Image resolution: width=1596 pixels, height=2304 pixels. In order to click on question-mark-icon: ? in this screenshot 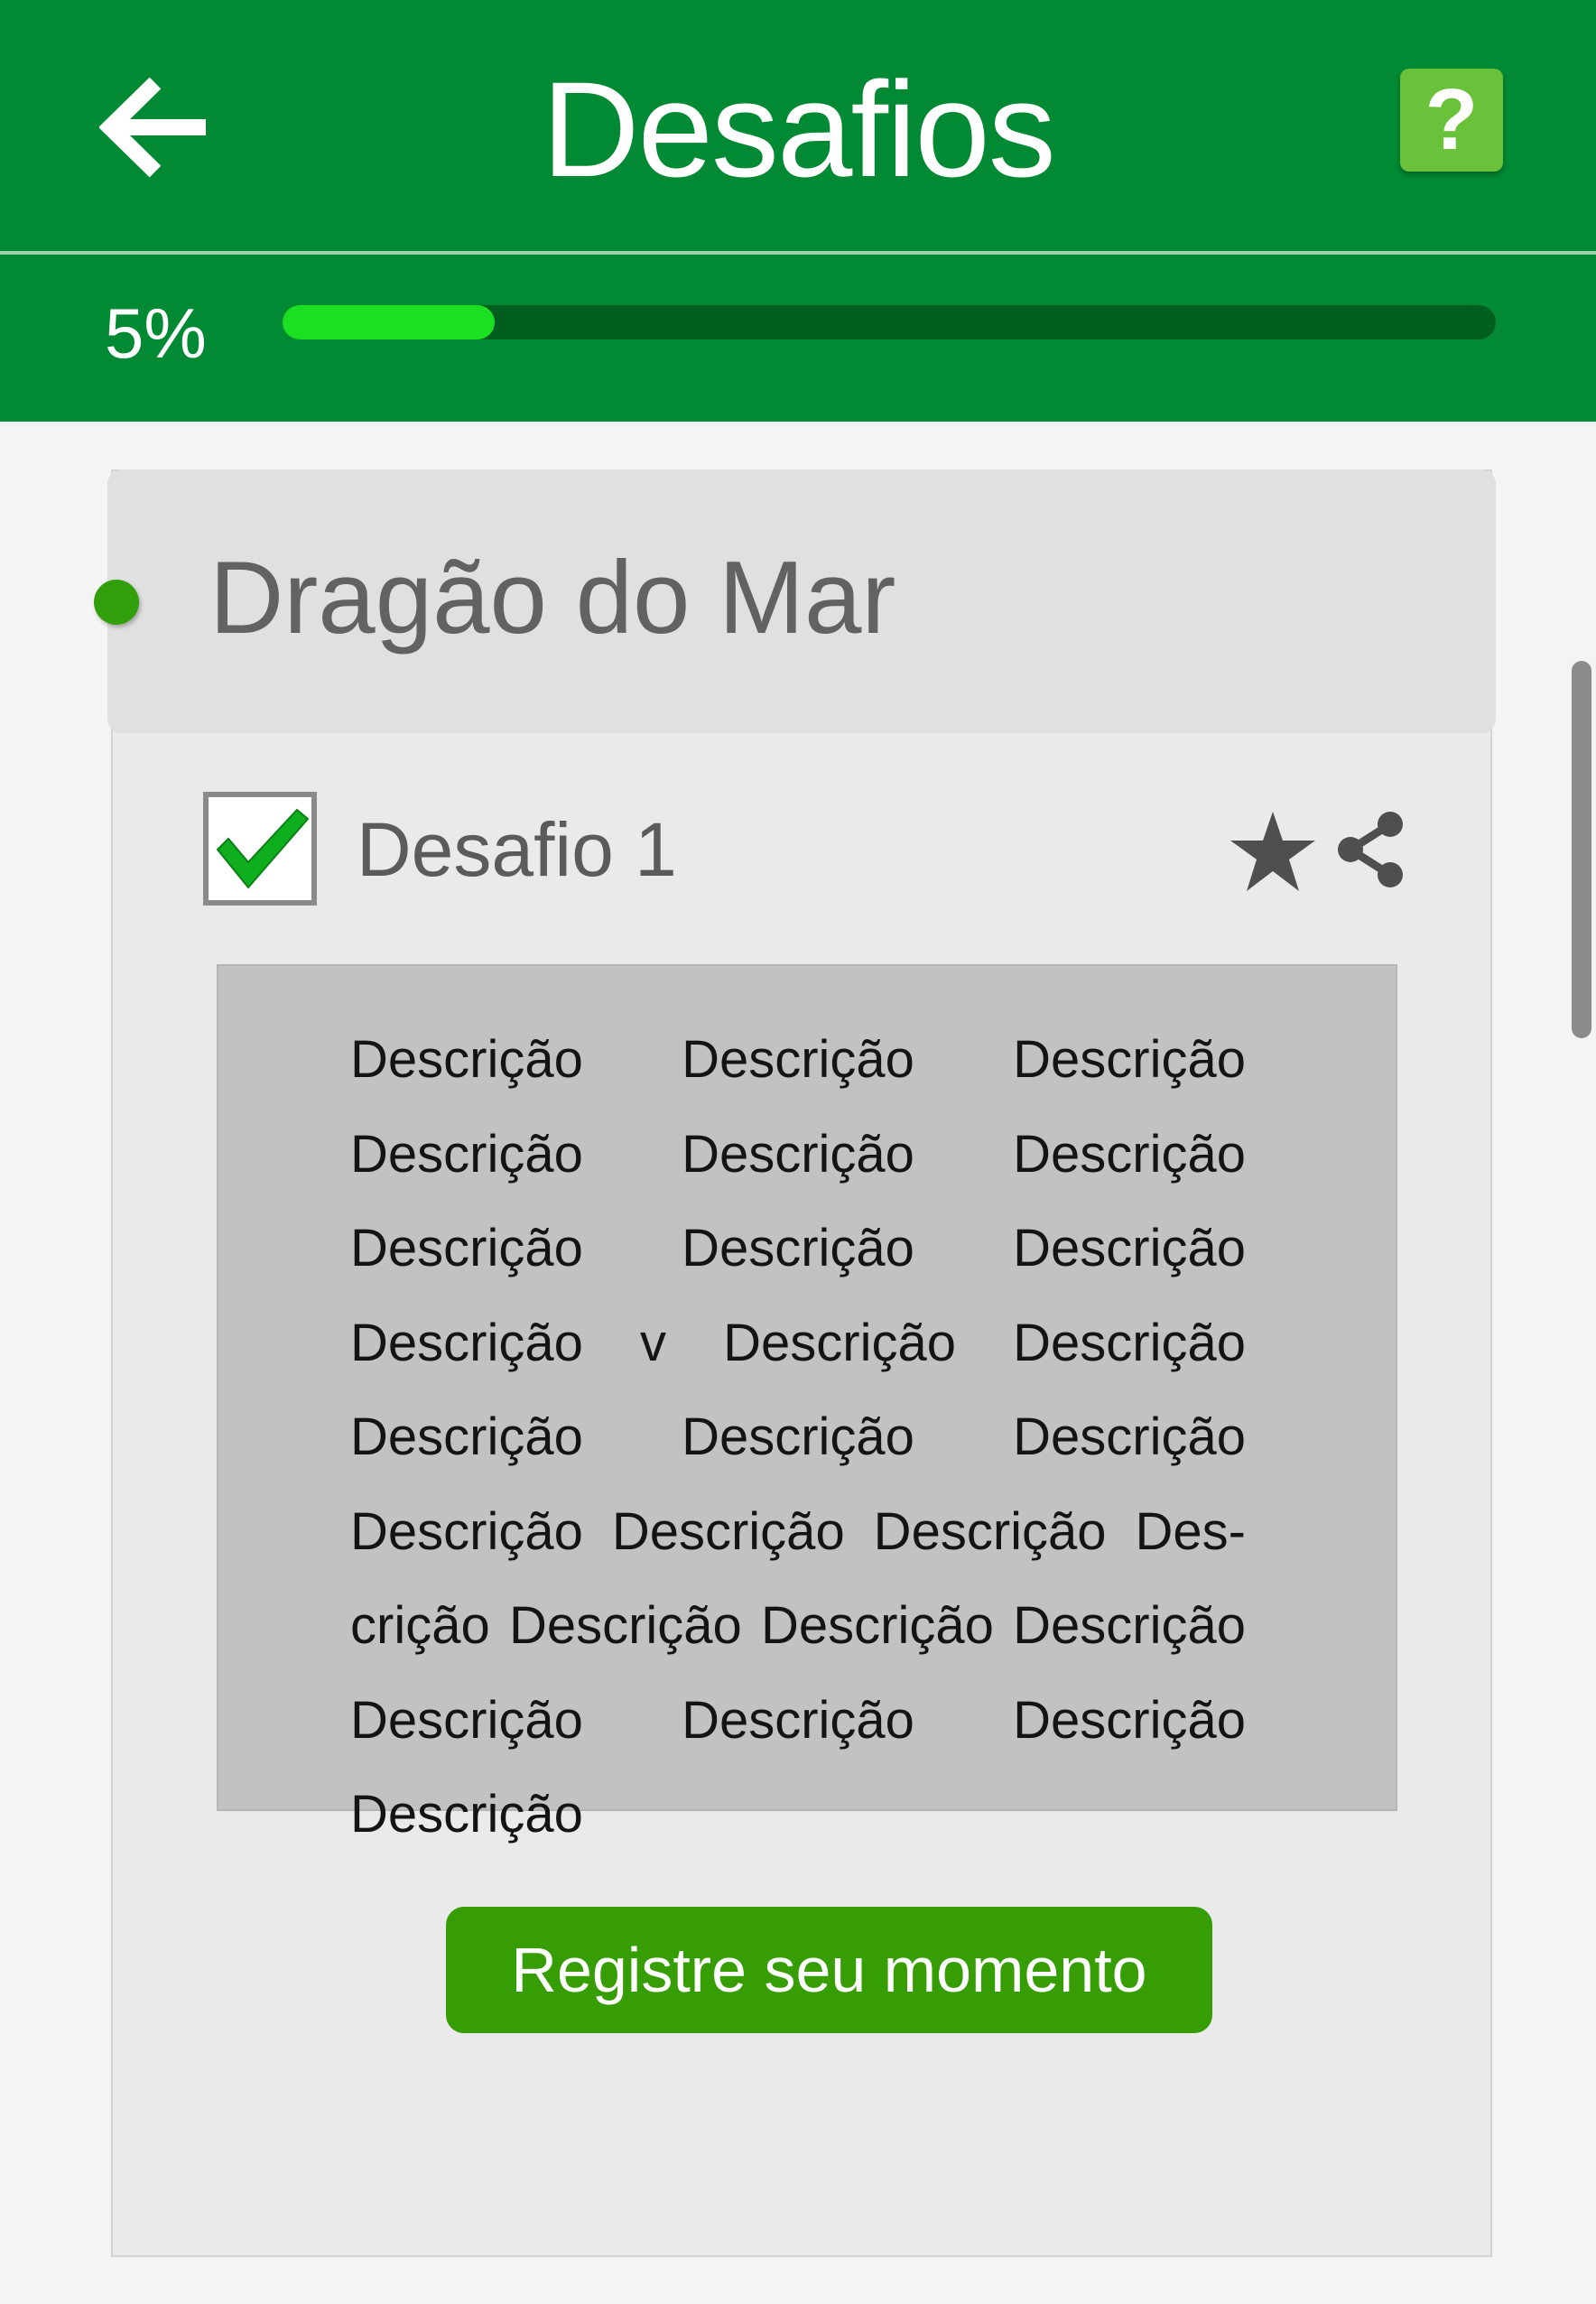, I will do `click(1452, 120)`.